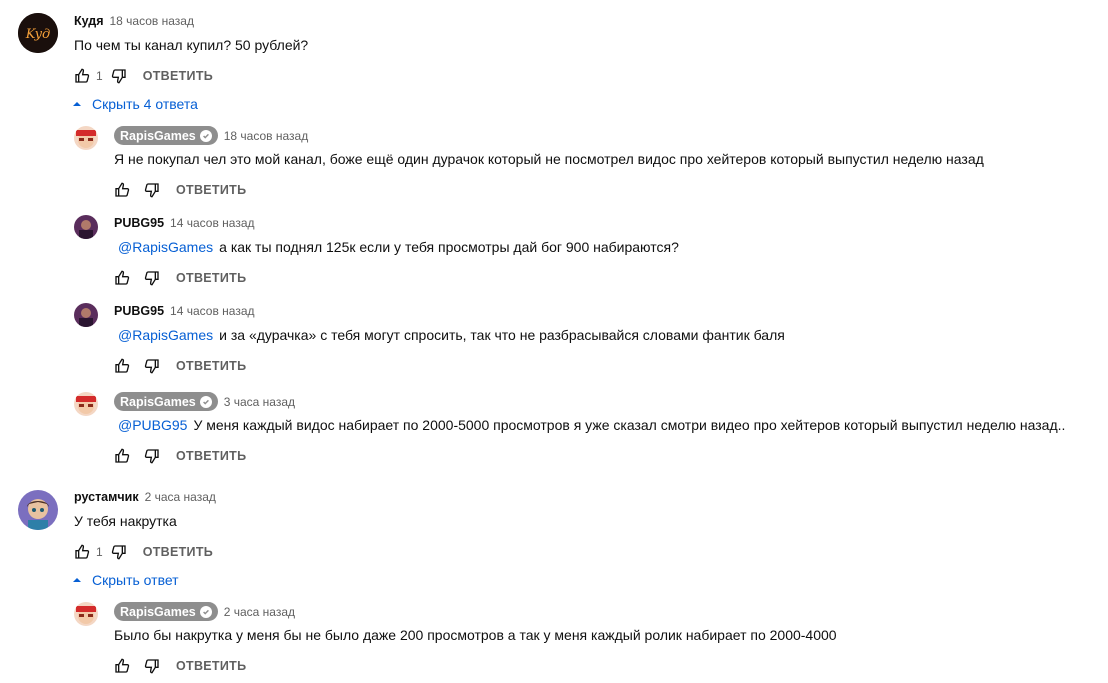 This screenshot has width=1108, height=683. What do you see at coordinates (152, 425) in the screenshot?
I see `mention-link: @PUBG95` at bounding box center [152, 425].